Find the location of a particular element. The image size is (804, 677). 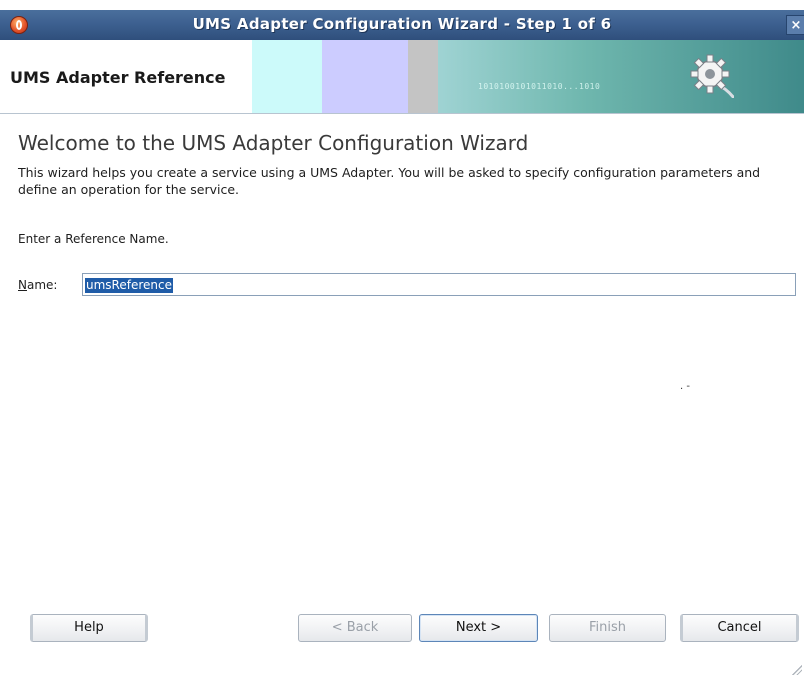

page-heading: UMS Adapter Reference is located at coordinates (118, 77).